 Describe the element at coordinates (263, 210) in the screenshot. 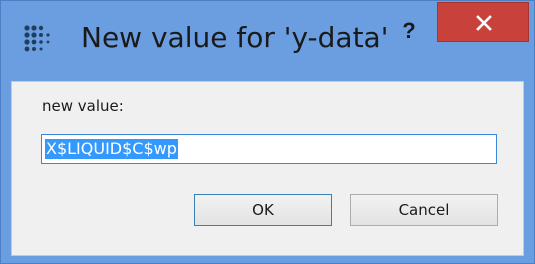

I see `ok-button: OK` at that location.